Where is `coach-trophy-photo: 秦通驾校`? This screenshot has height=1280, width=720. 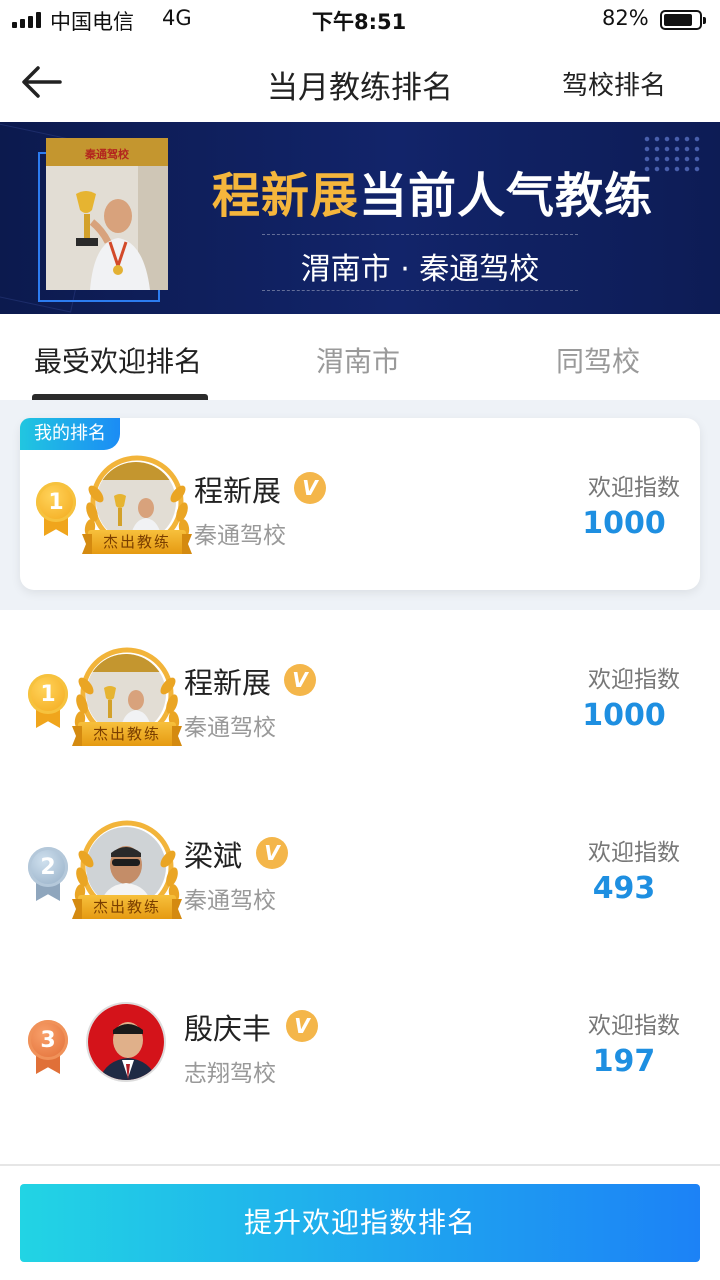 coach-trophy-photo: 秦通驾校 is located at coordinates (107, 214).